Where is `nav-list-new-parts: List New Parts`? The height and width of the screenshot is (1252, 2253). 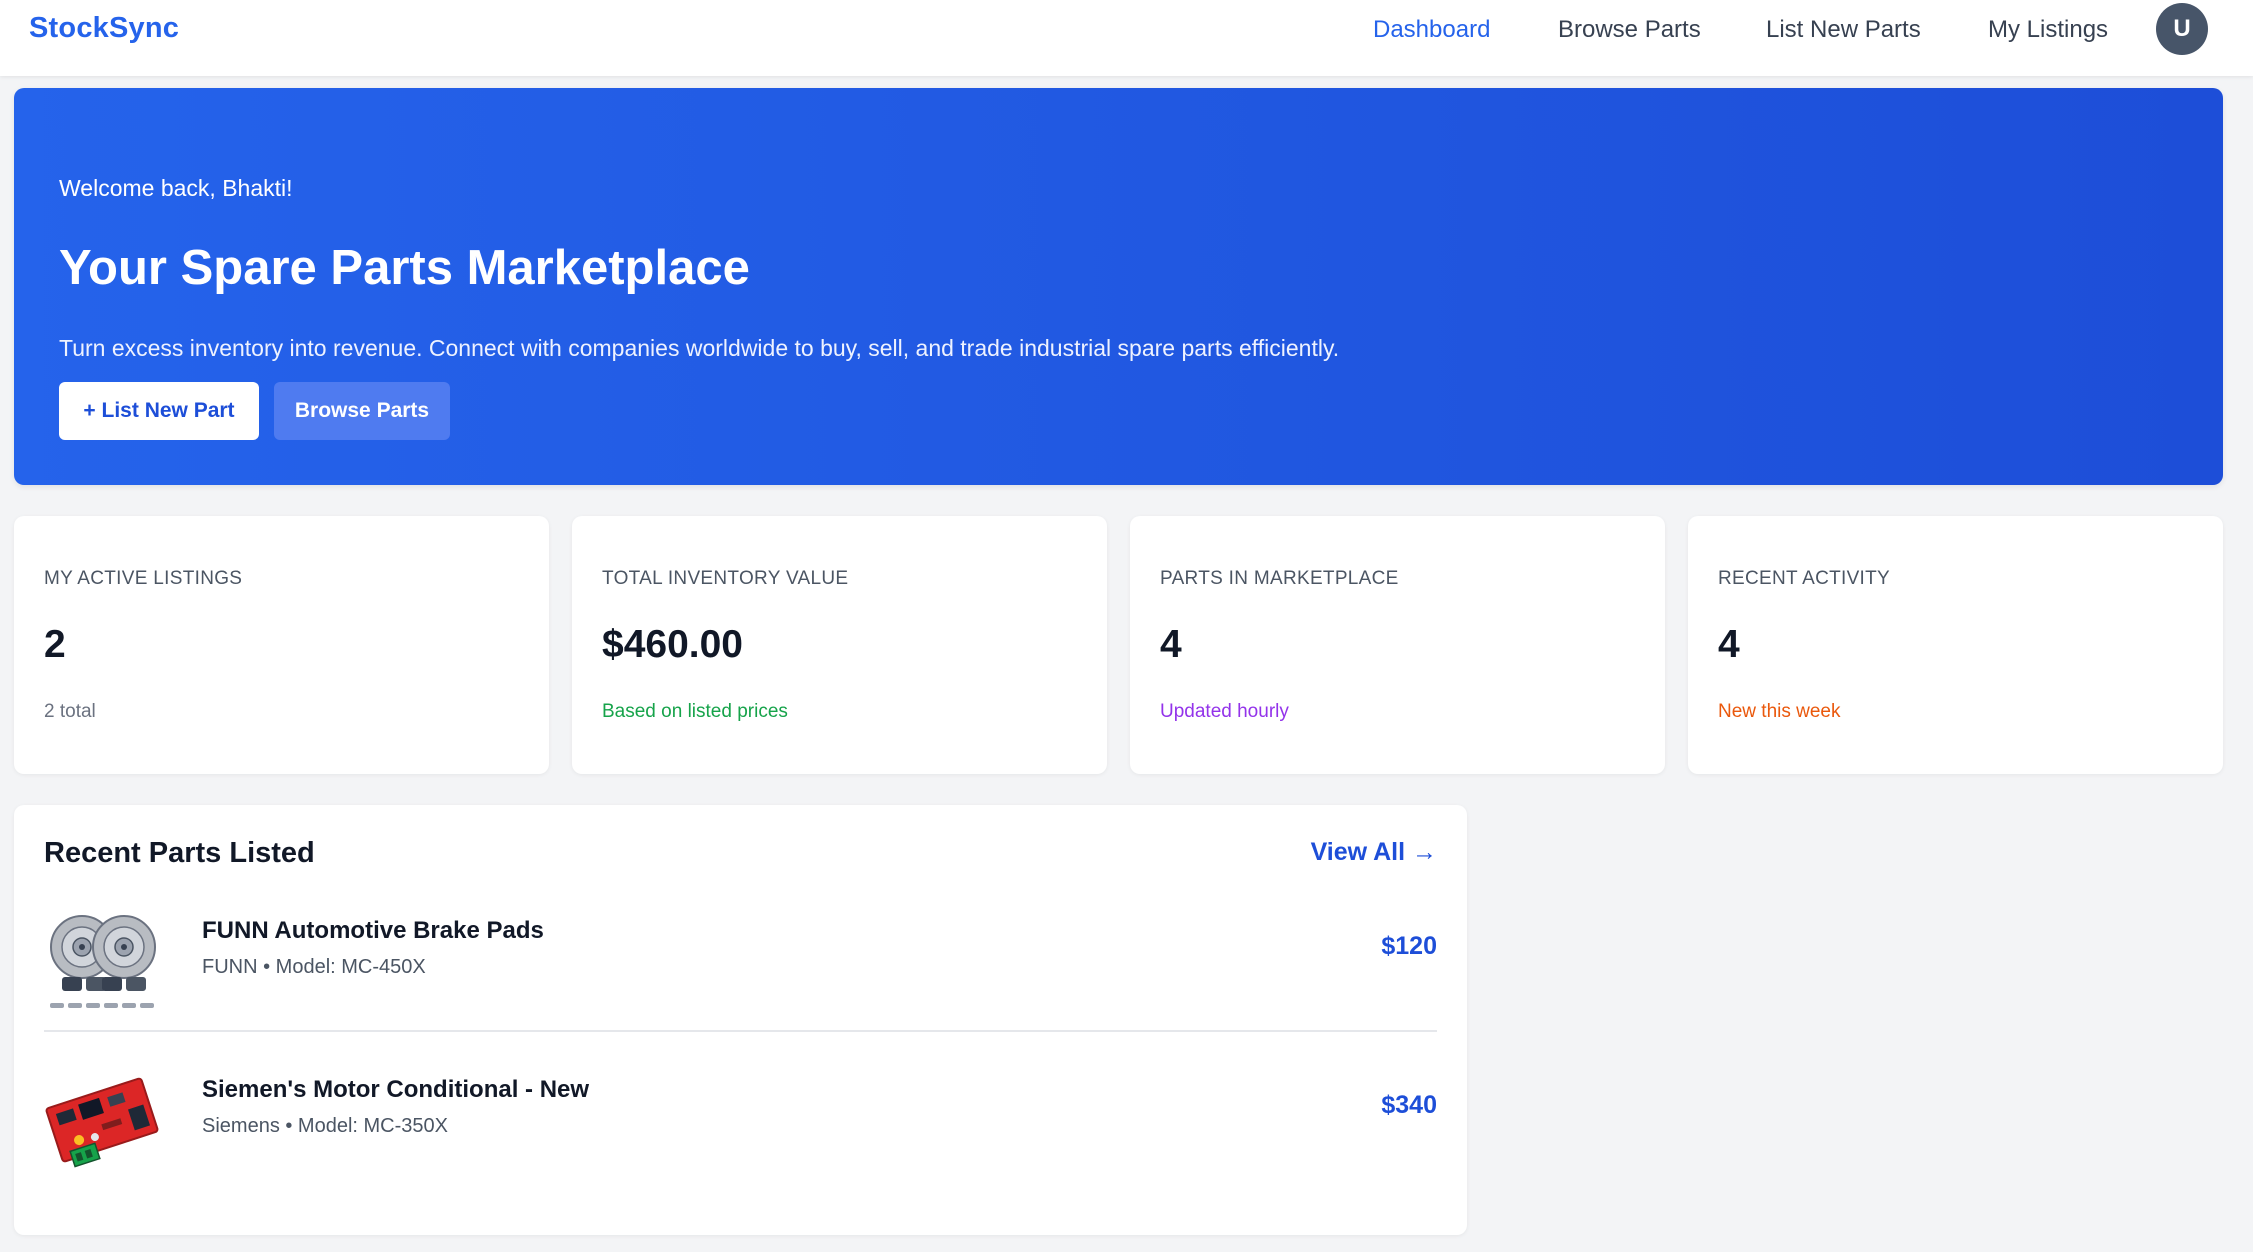 nav-list-new-parts: List New Parts is located at coordinates (1843, 30).